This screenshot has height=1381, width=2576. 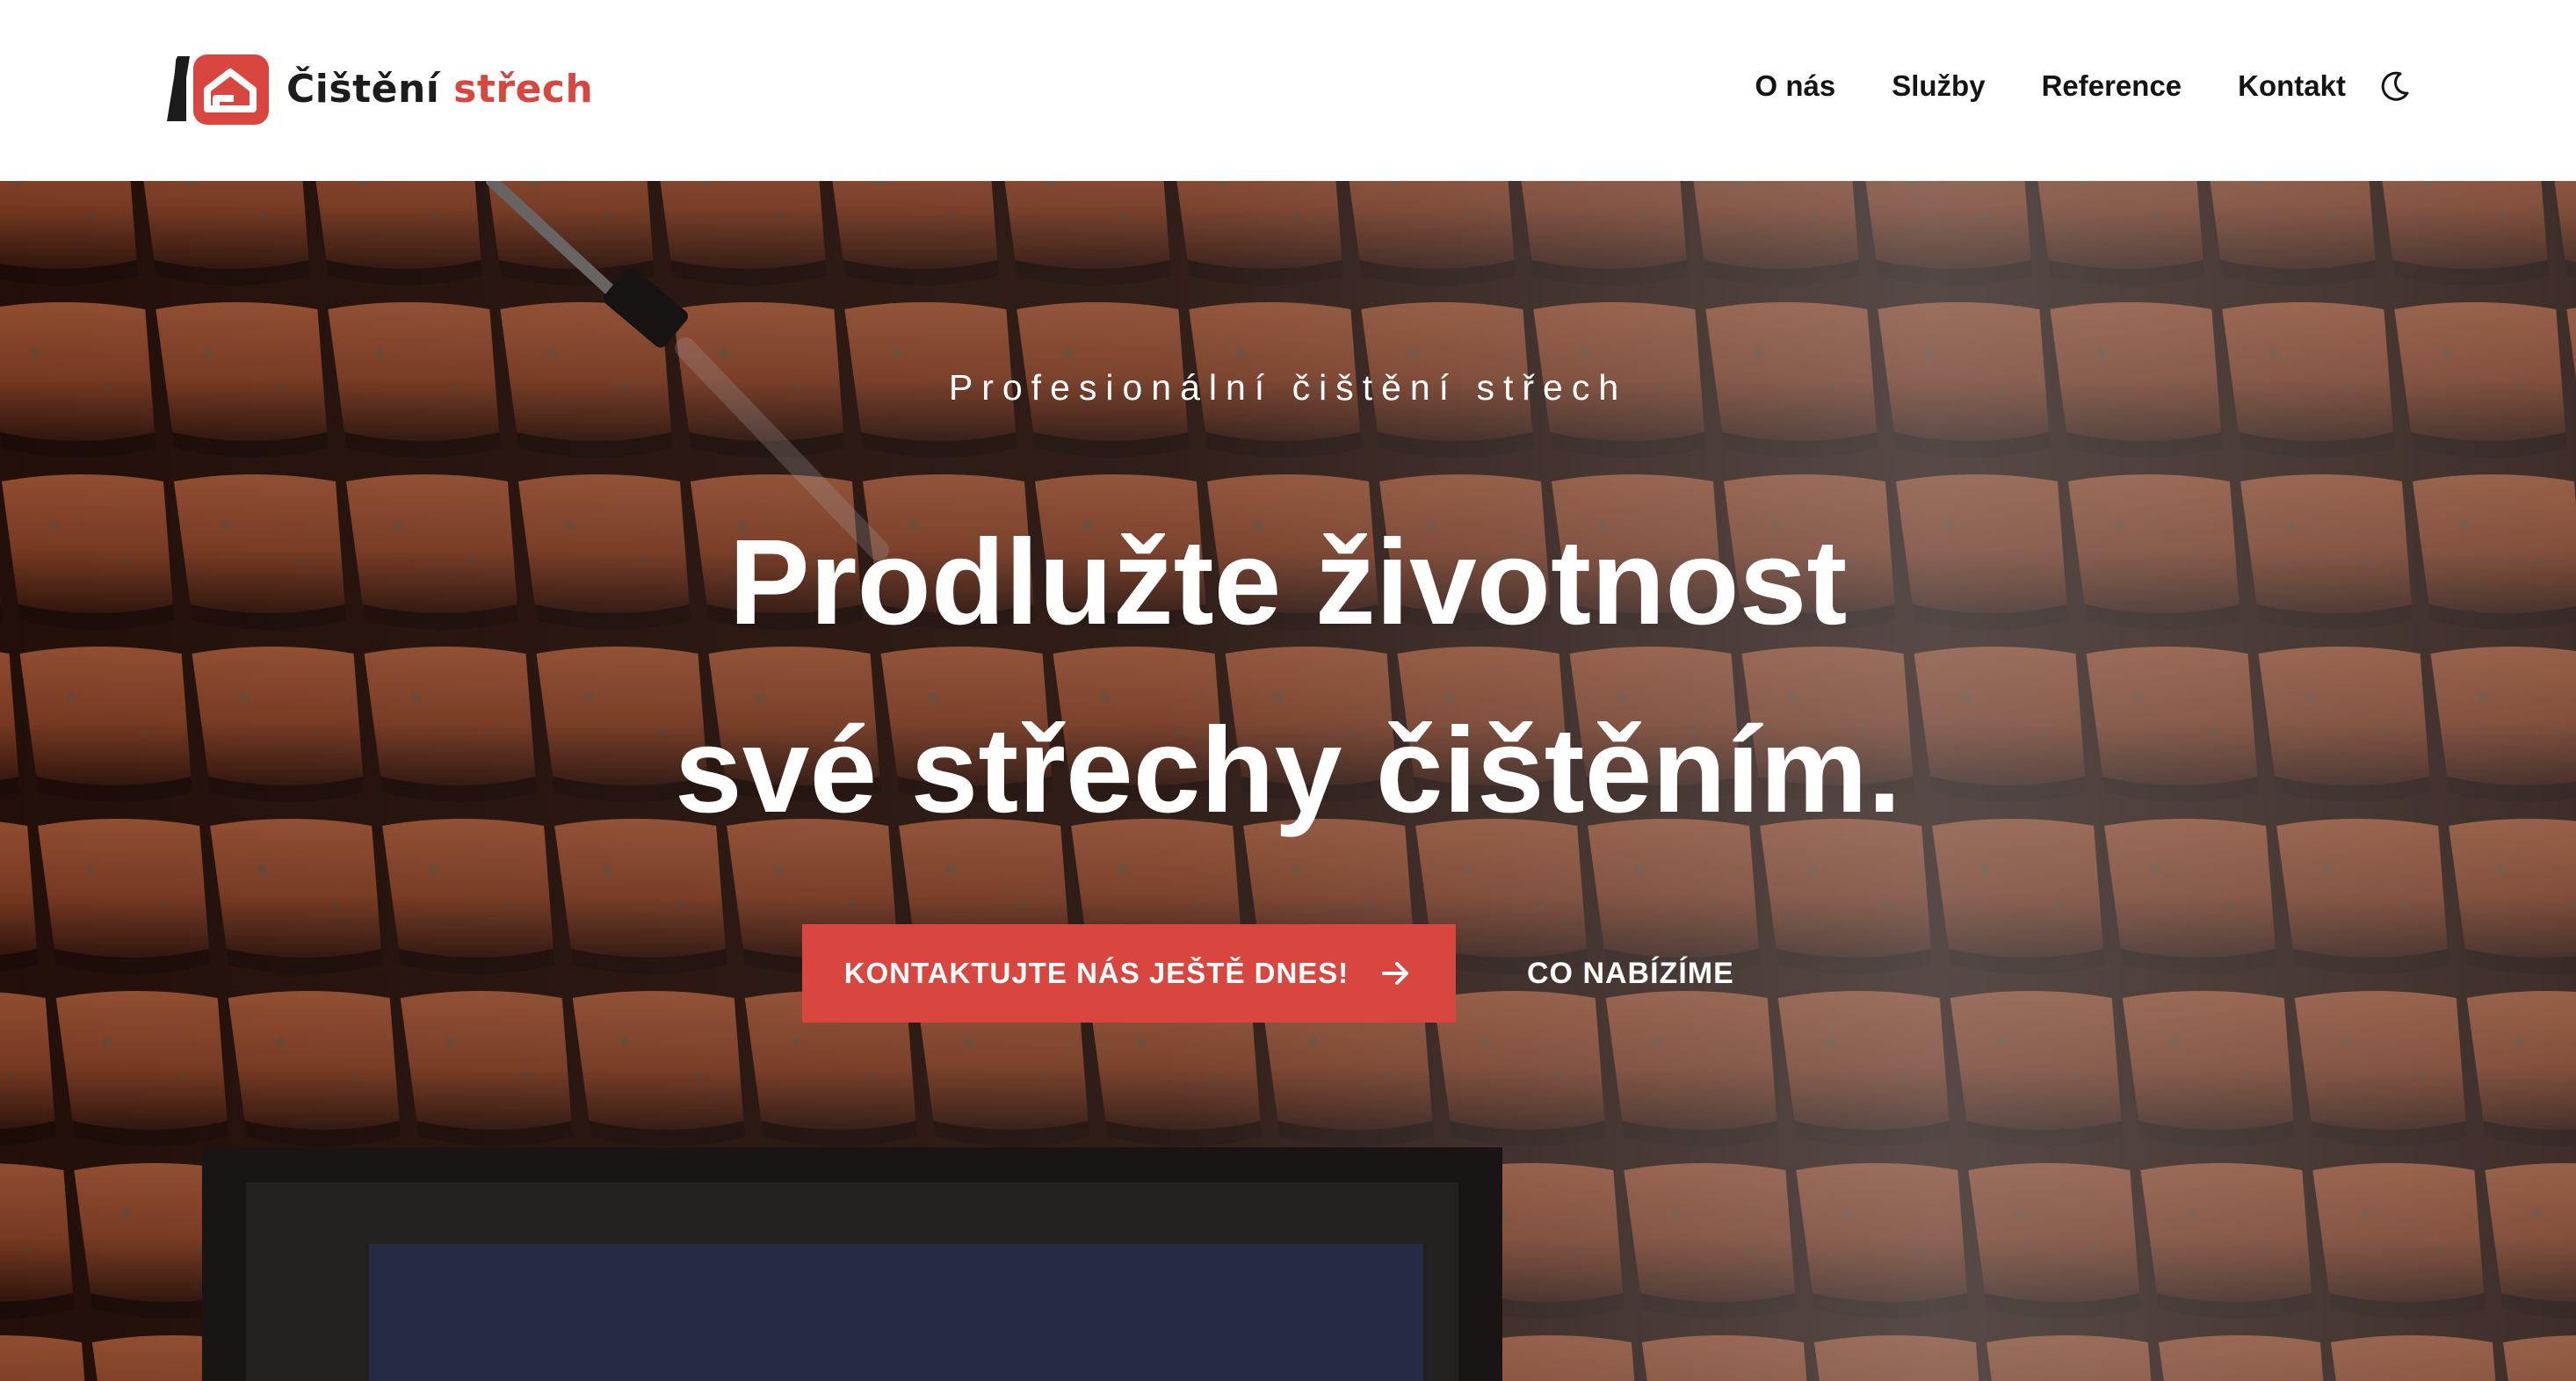 I want to click on arrow-right-icon, so click(x=1395, y=973).